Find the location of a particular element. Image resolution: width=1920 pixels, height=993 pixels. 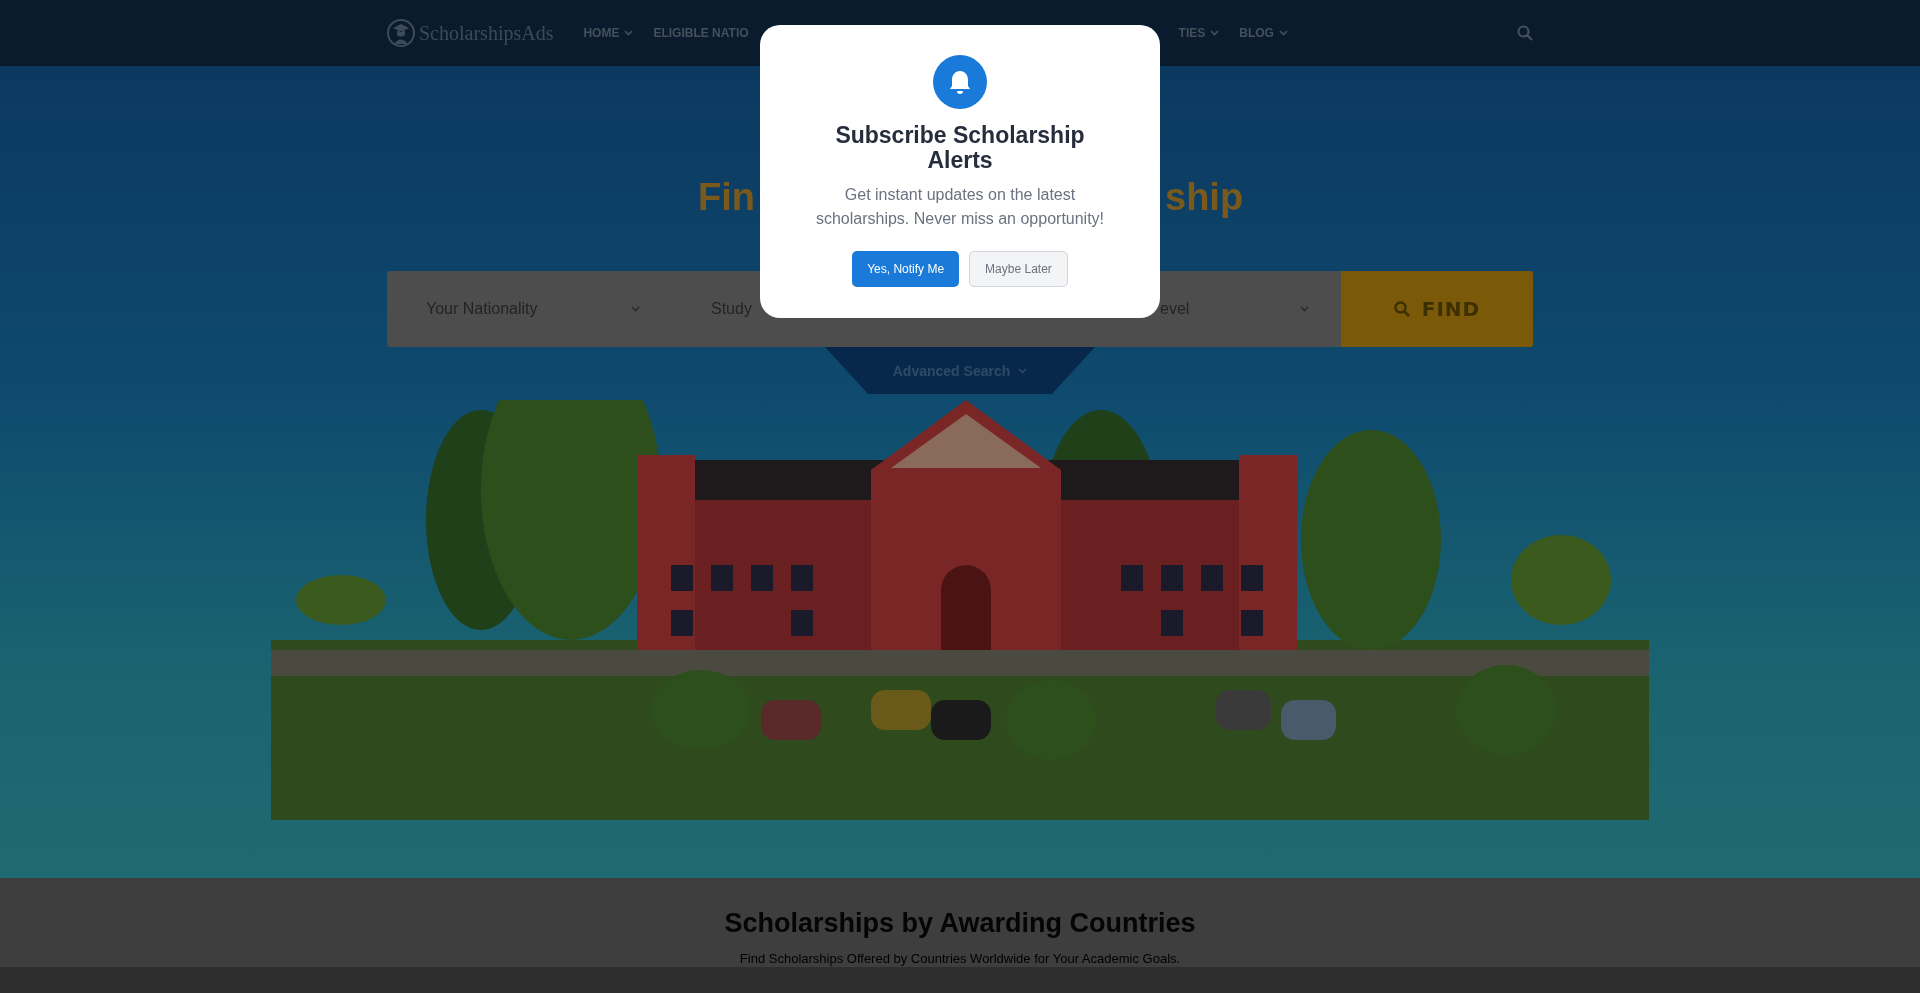

nav-link: TIES is located at coordinates (1199, 33).